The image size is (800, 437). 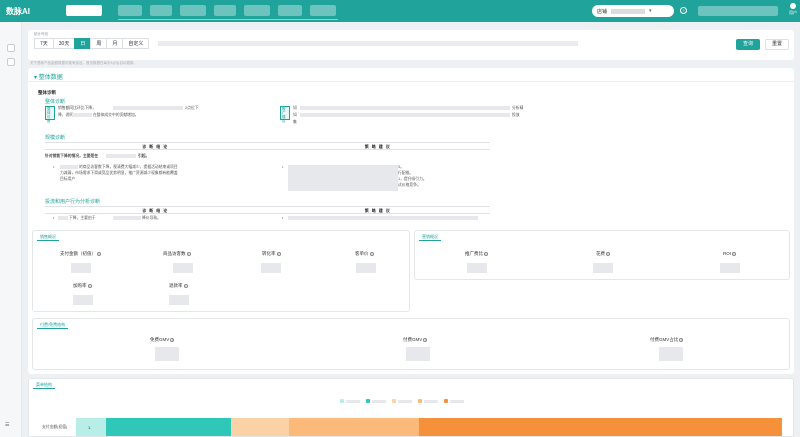 What do you see at coordinates (192, 108) in the screenshot?
I see `diagnosis-text: 2点位下` at bounding box center [192, 108].